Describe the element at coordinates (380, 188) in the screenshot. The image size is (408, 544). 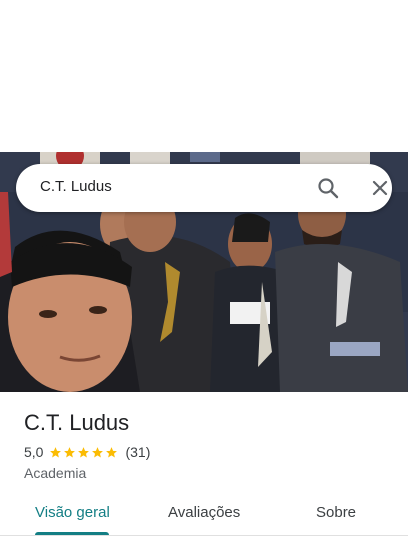
I see `close-icon` at that location.